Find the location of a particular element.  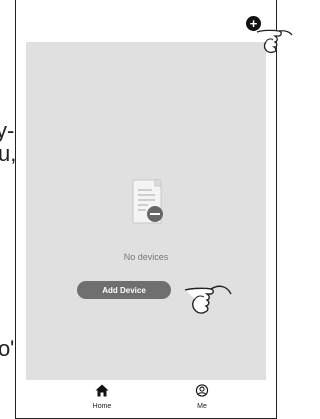

tab-home: Home is located at coordinates (102, 397).